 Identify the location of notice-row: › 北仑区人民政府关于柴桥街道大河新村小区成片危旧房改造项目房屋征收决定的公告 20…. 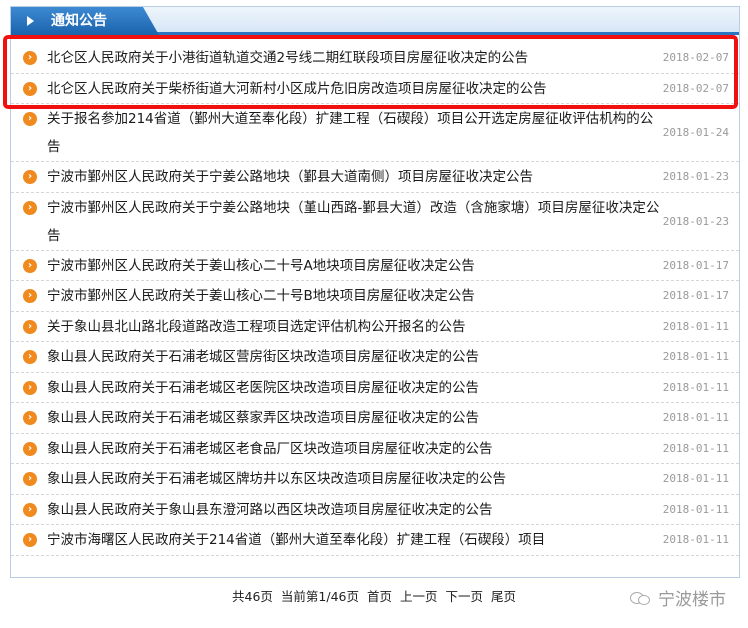
(375, 89).